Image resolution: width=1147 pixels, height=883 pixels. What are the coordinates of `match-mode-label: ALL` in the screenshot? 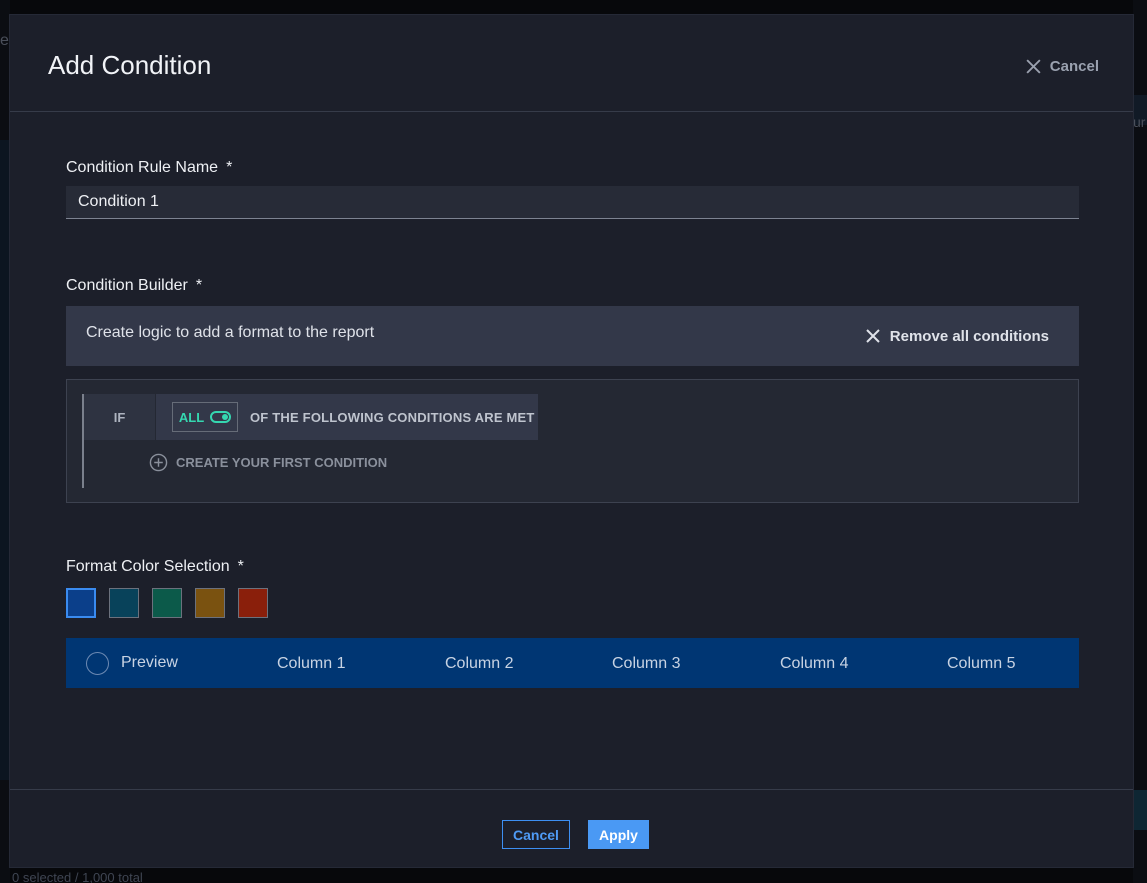 It's located at (191, 417).